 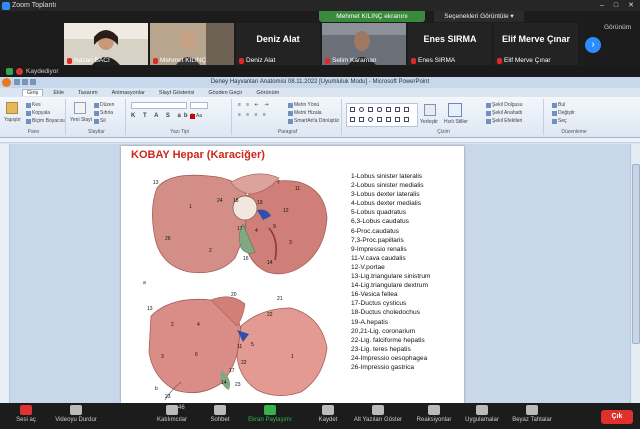 What do you see at coordinates (176, 93) in the screenshot?
I see `tab-slayt-gosterisi: Slayt Gösterisi` at bounding box center [176, 93].